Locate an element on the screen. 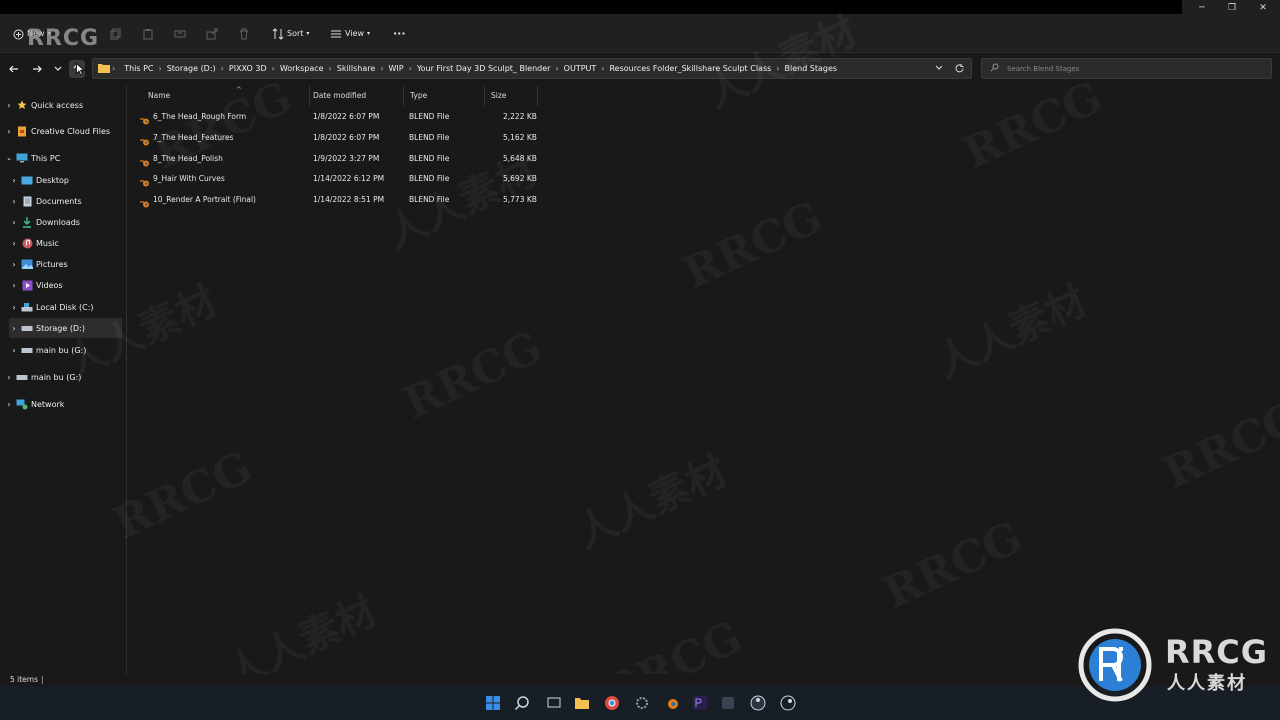  share-icon is located at coordinates (212, 34).